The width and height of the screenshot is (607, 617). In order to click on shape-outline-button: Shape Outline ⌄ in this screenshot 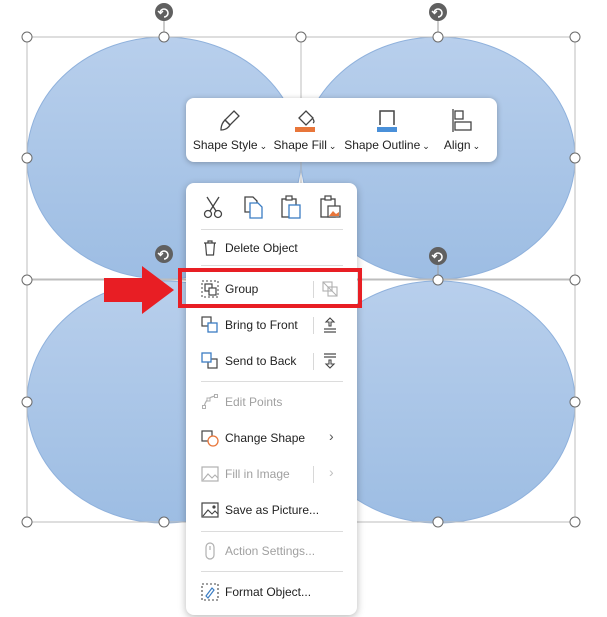, I will do `click(387, 130)`.